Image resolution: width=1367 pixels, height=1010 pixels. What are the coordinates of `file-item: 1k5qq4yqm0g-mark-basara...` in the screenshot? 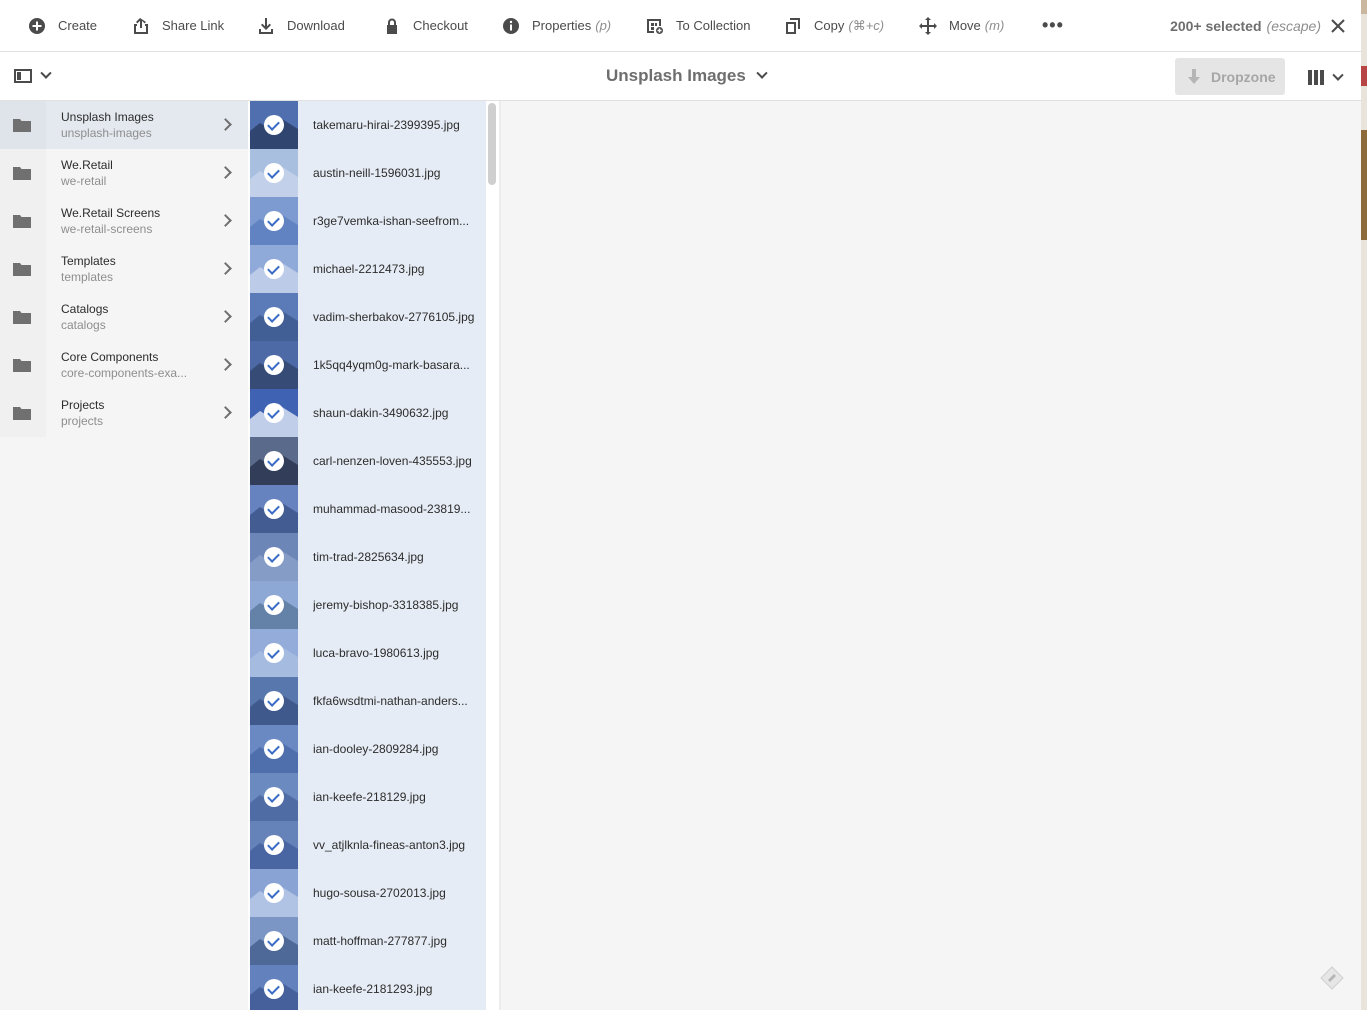 It's located at (368, 365).